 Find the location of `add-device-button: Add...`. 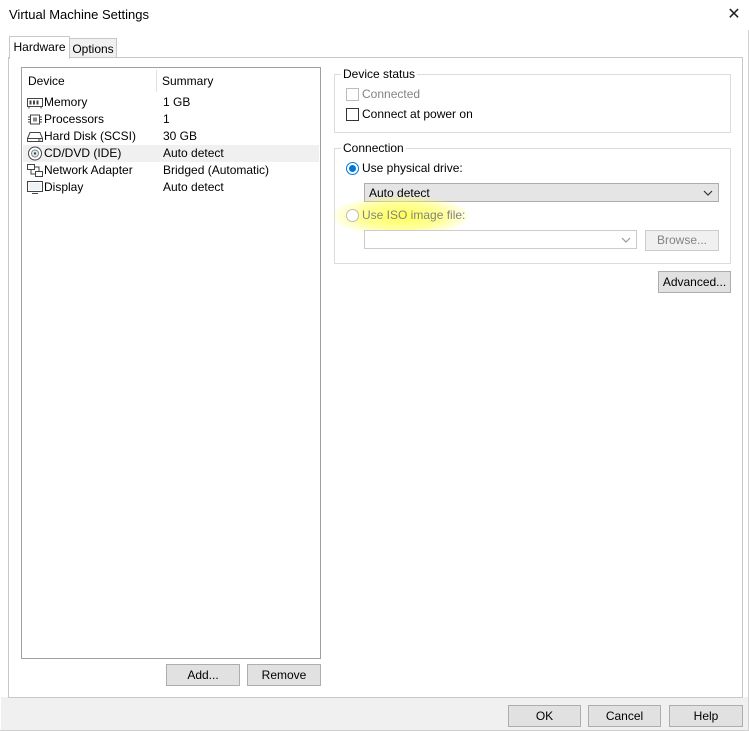

add-device-button: Add... is located at coordinates (203, 675).